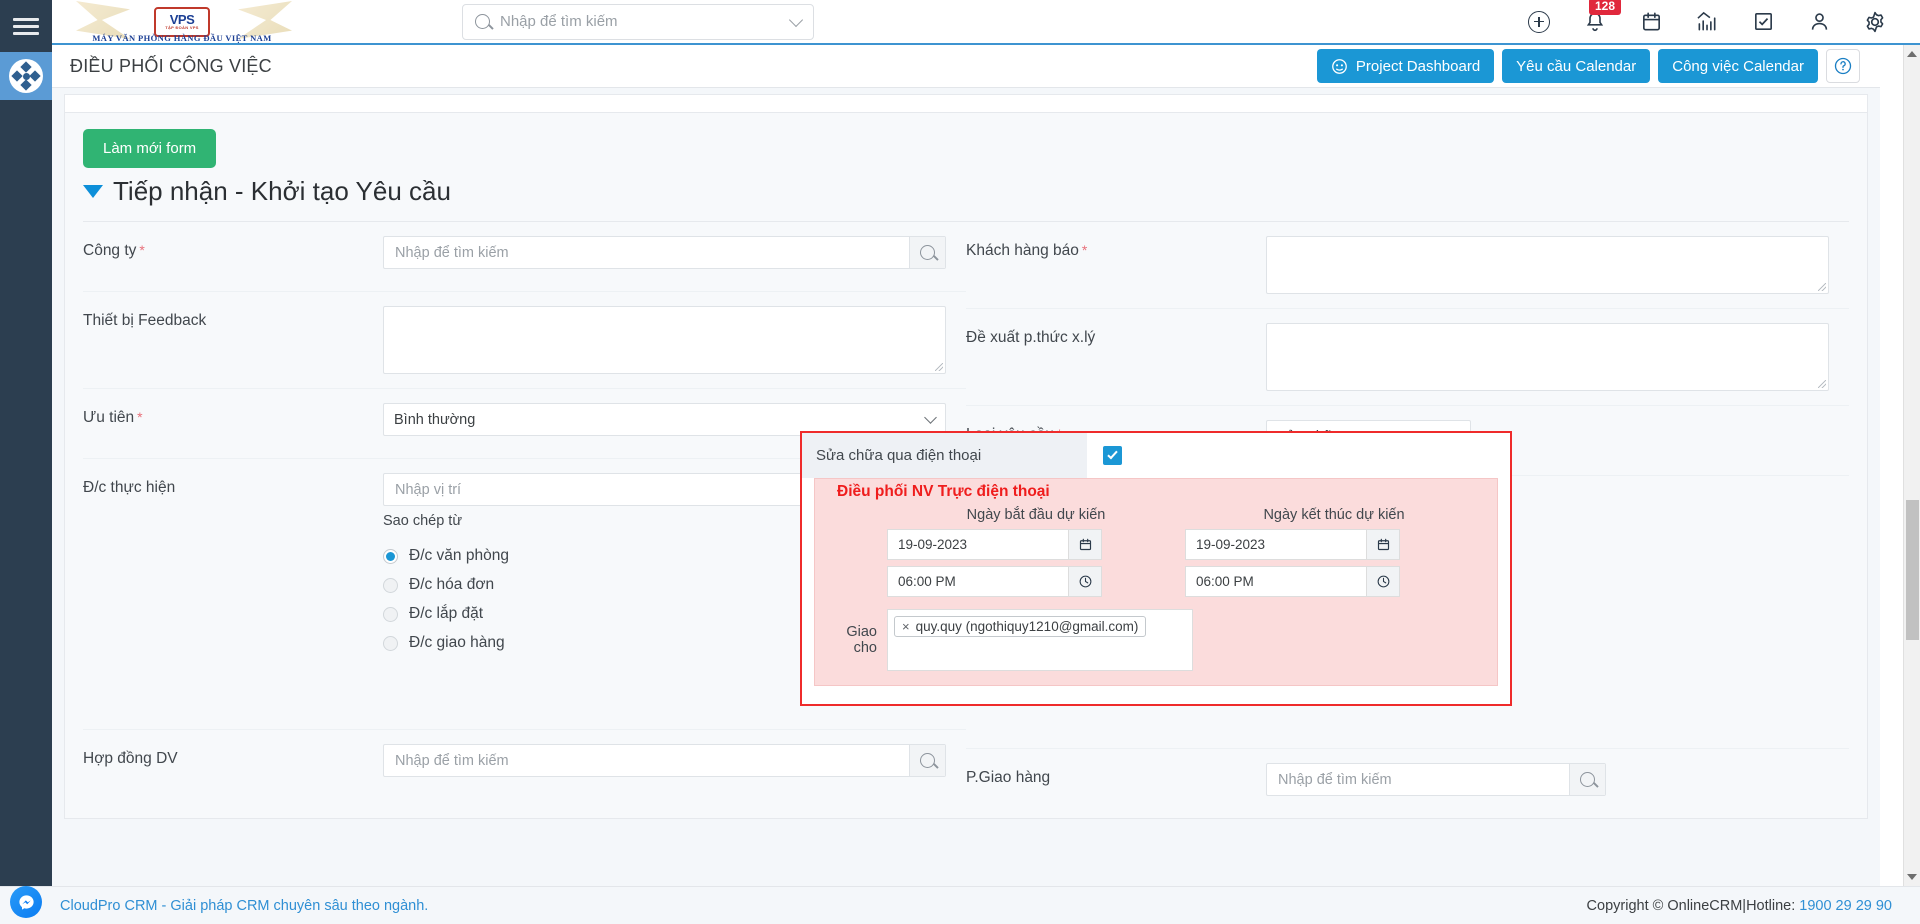  What do you see at coordinates (1547, 357) in the screenshot?
I see `proposal-textarea` at bounding box center [1547, 357].